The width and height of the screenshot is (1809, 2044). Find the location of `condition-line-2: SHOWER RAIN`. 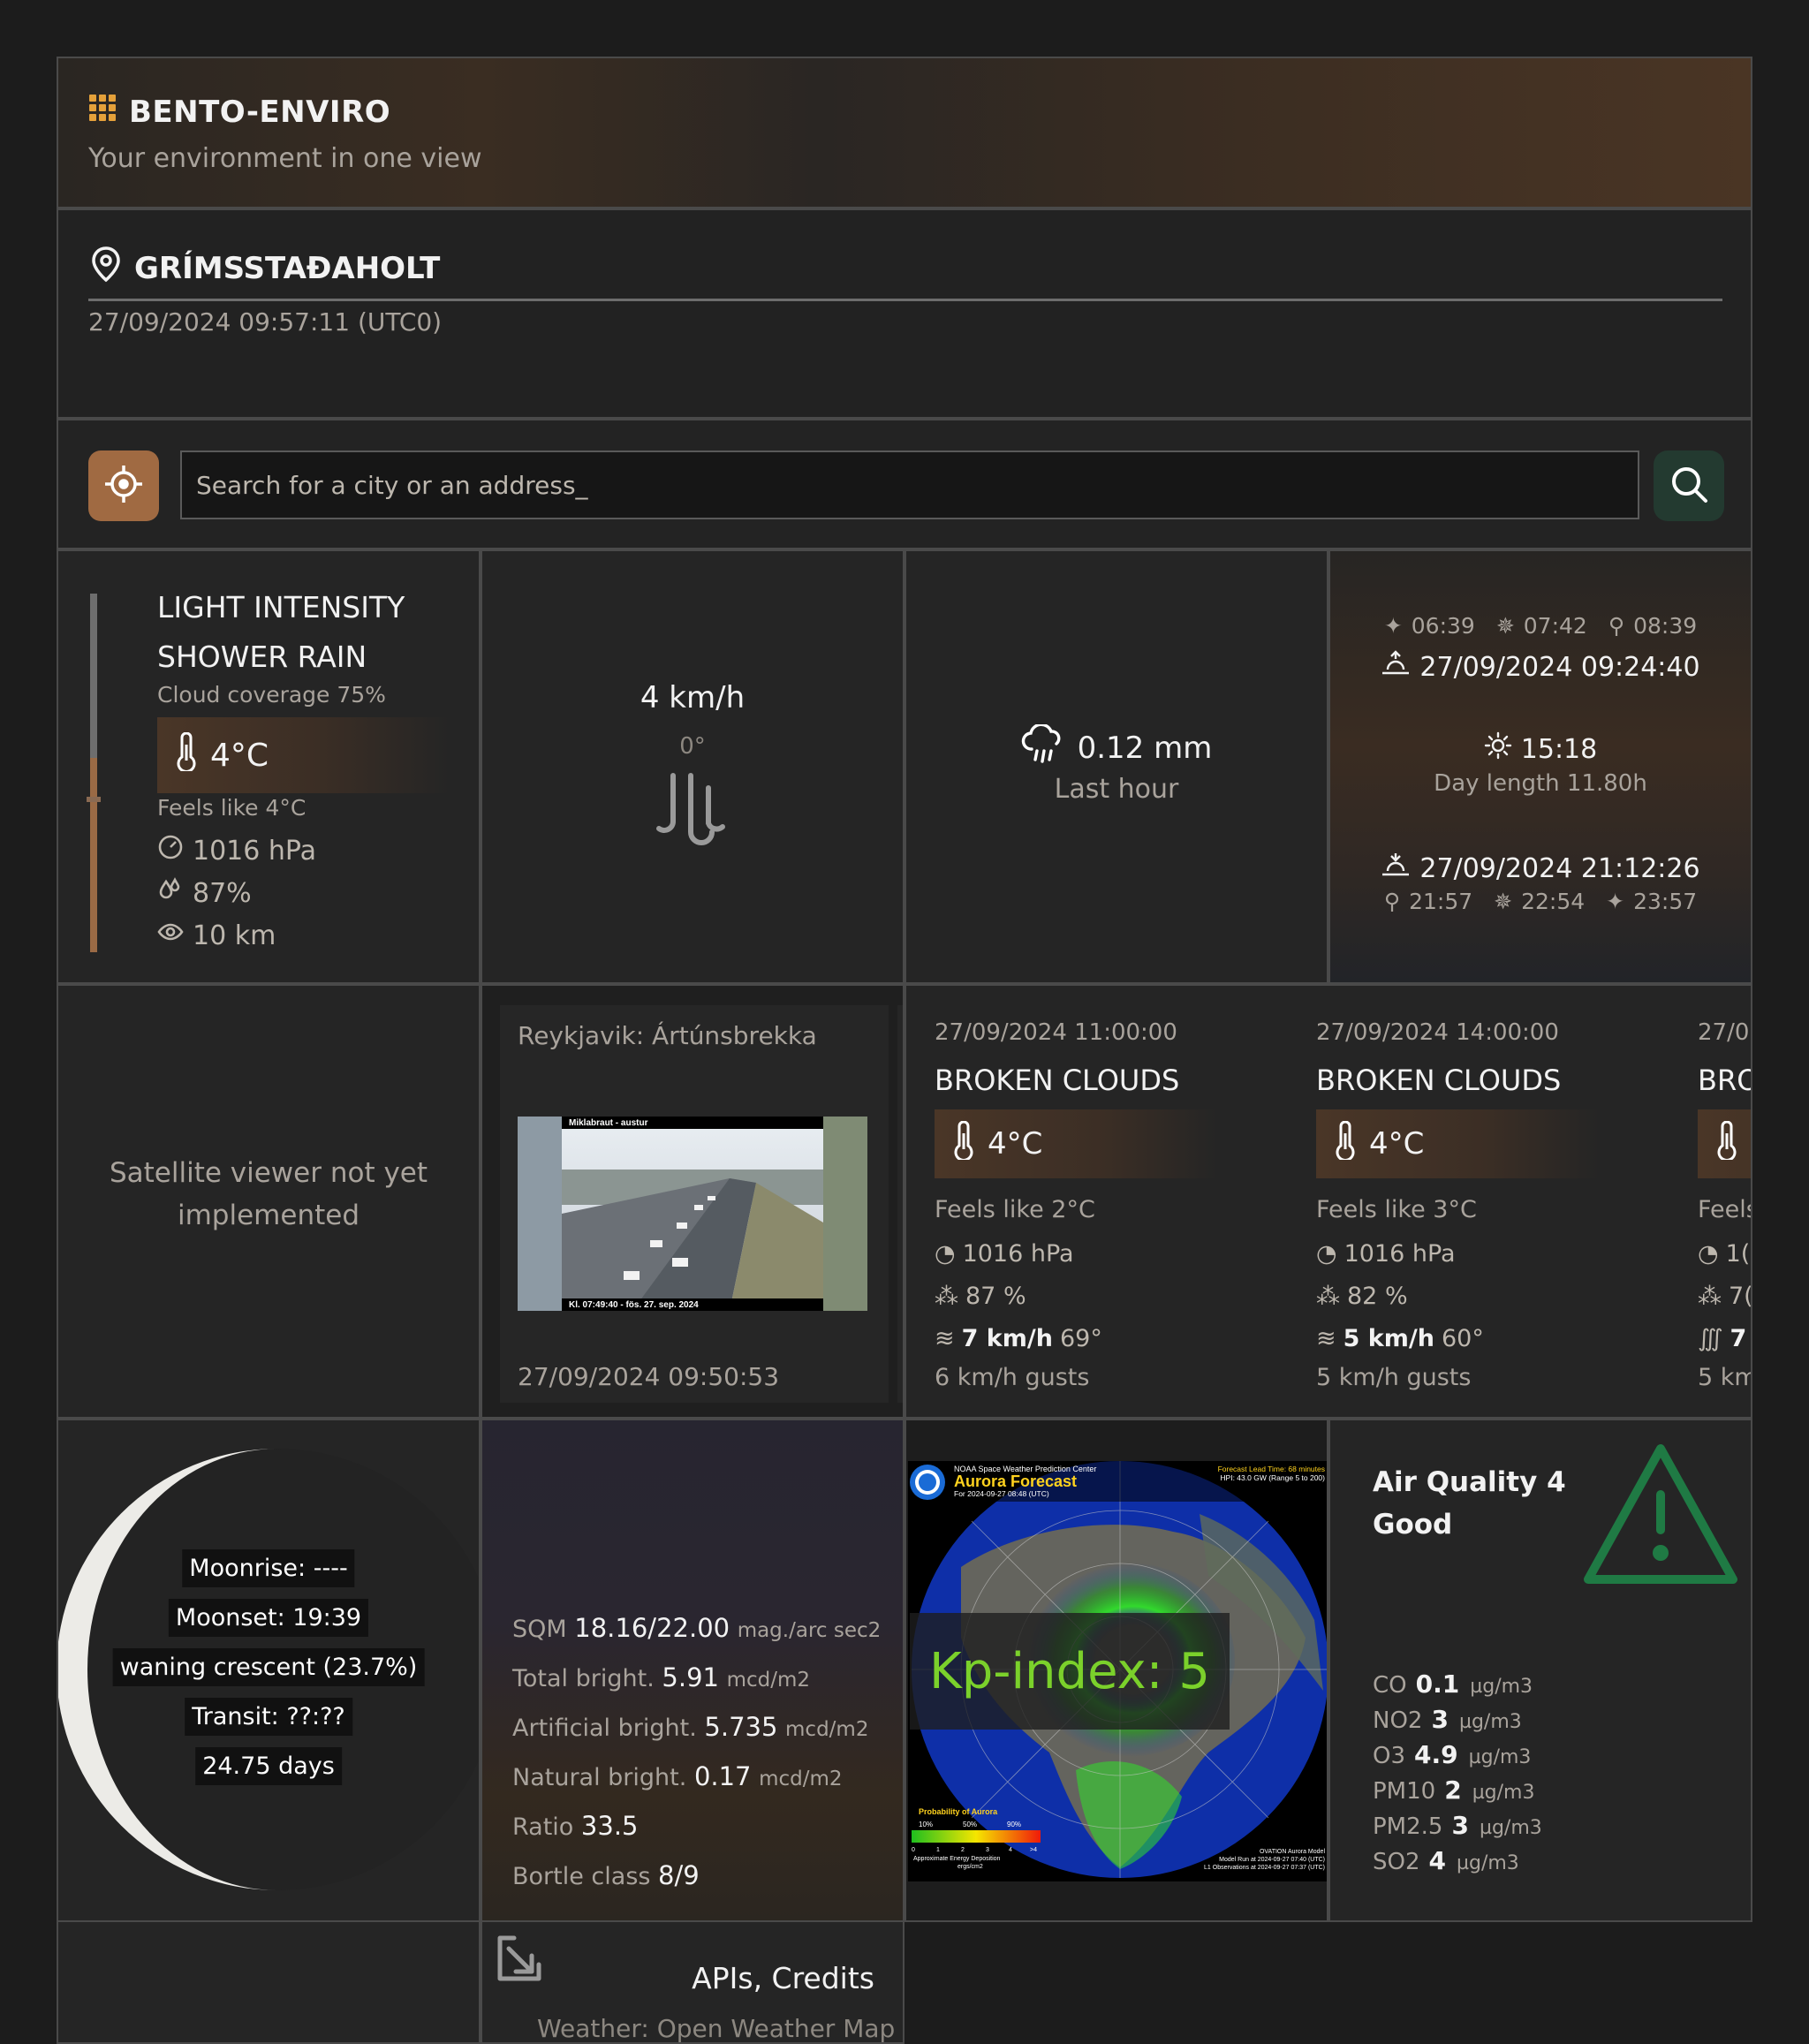

condition-line-2: SHOWER RAIN is located at coordinates (262, 657).